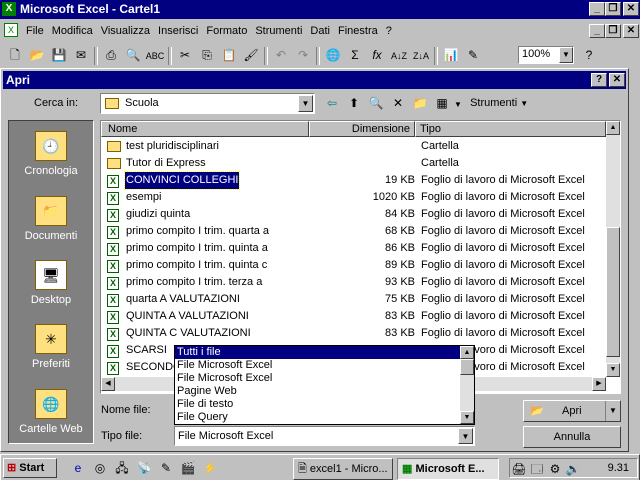  Describe the element at coordinates (133, 55) in the screenshot. I see `print-preview-icon: 🔍` at that location.